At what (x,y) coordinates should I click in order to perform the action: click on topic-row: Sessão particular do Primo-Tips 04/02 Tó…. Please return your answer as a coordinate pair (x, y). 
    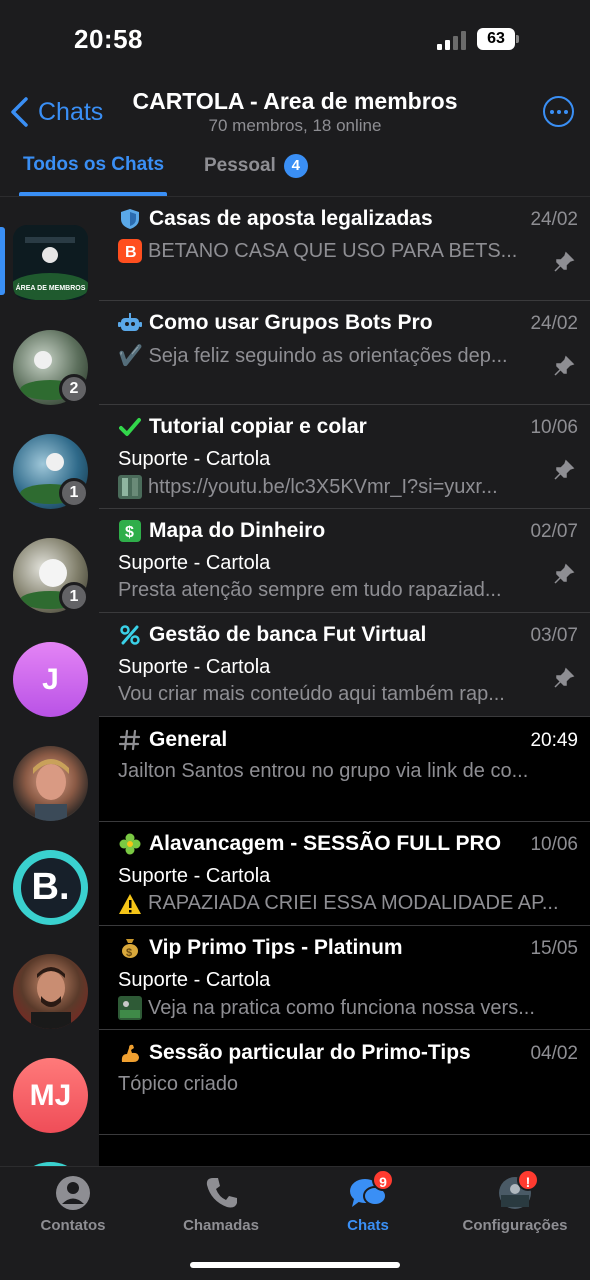
    Looking at the image, I should click on (344, 1083).